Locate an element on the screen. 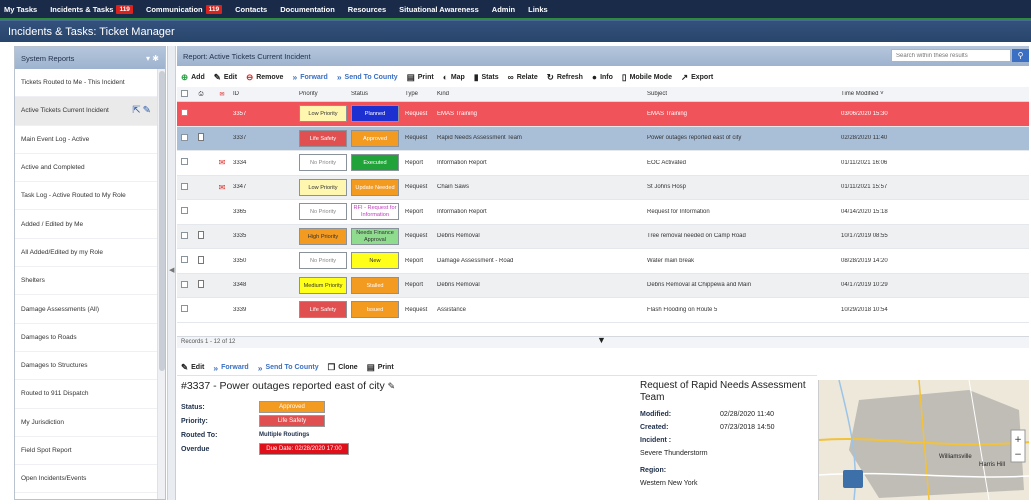 Image resolution: width=1031 pixels, height=504 pixels. sidebar-item: Main Event Log - Active is located at coordinates (87, 140).